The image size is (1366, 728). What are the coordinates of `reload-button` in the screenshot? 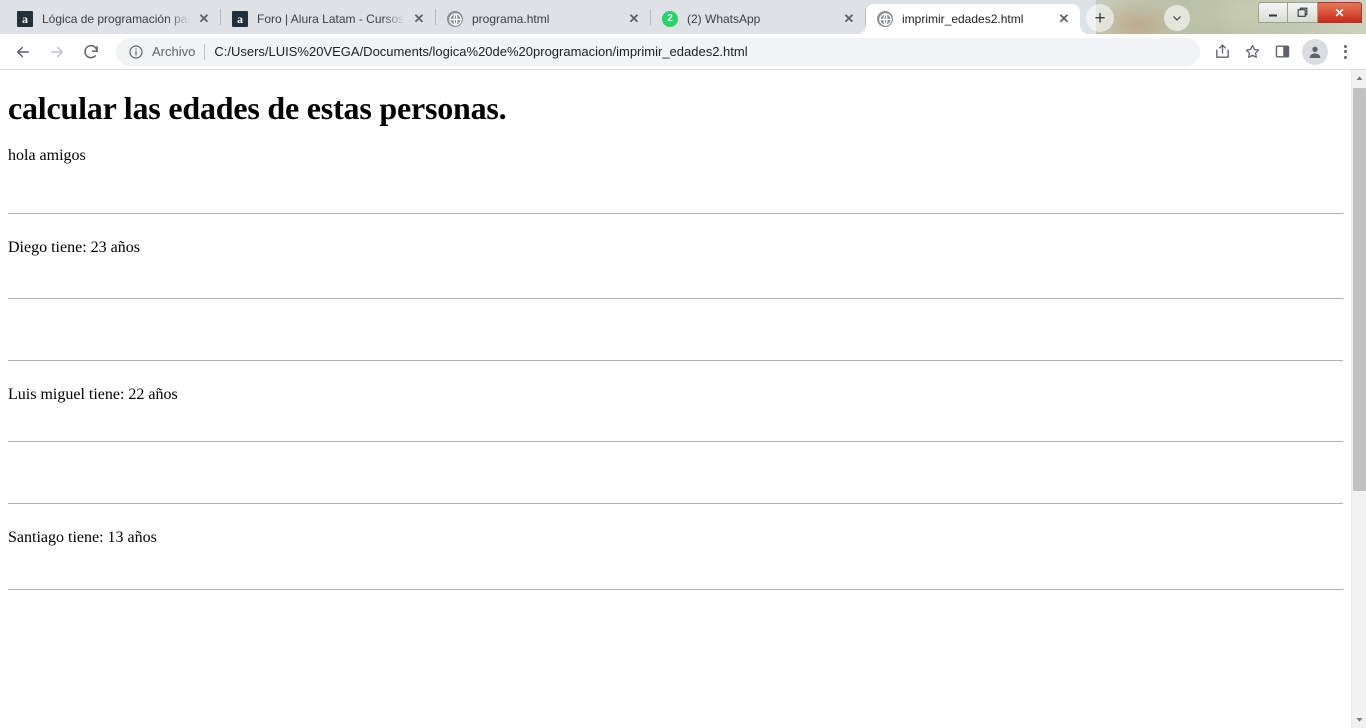 It's located at (91, 52).